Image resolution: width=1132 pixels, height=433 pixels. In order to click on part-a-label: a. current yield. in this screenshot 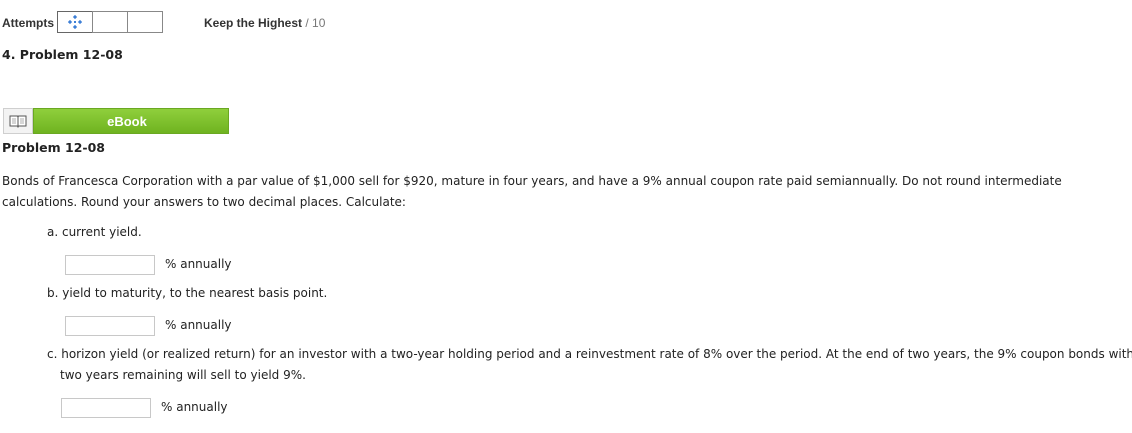, I will do `click(94, 232)`.